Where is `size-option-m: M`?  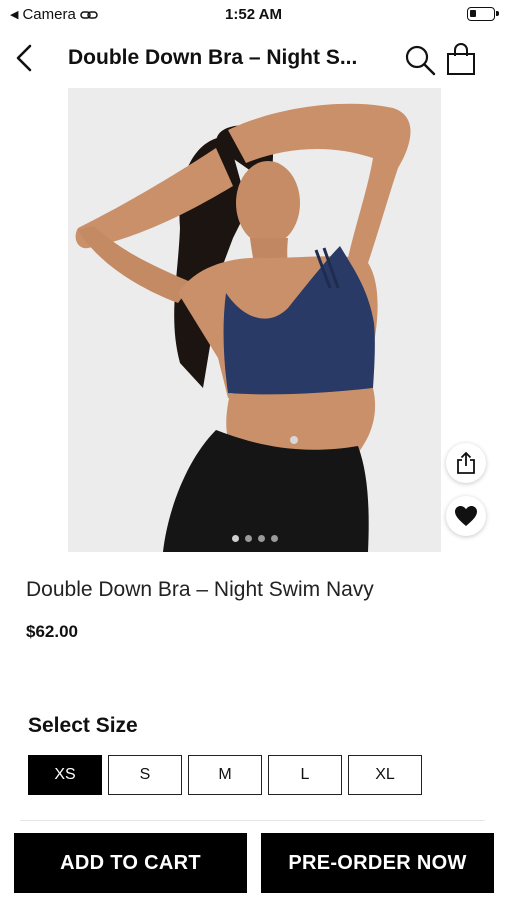
size-option-m: M is located at coordinates (225, 775).